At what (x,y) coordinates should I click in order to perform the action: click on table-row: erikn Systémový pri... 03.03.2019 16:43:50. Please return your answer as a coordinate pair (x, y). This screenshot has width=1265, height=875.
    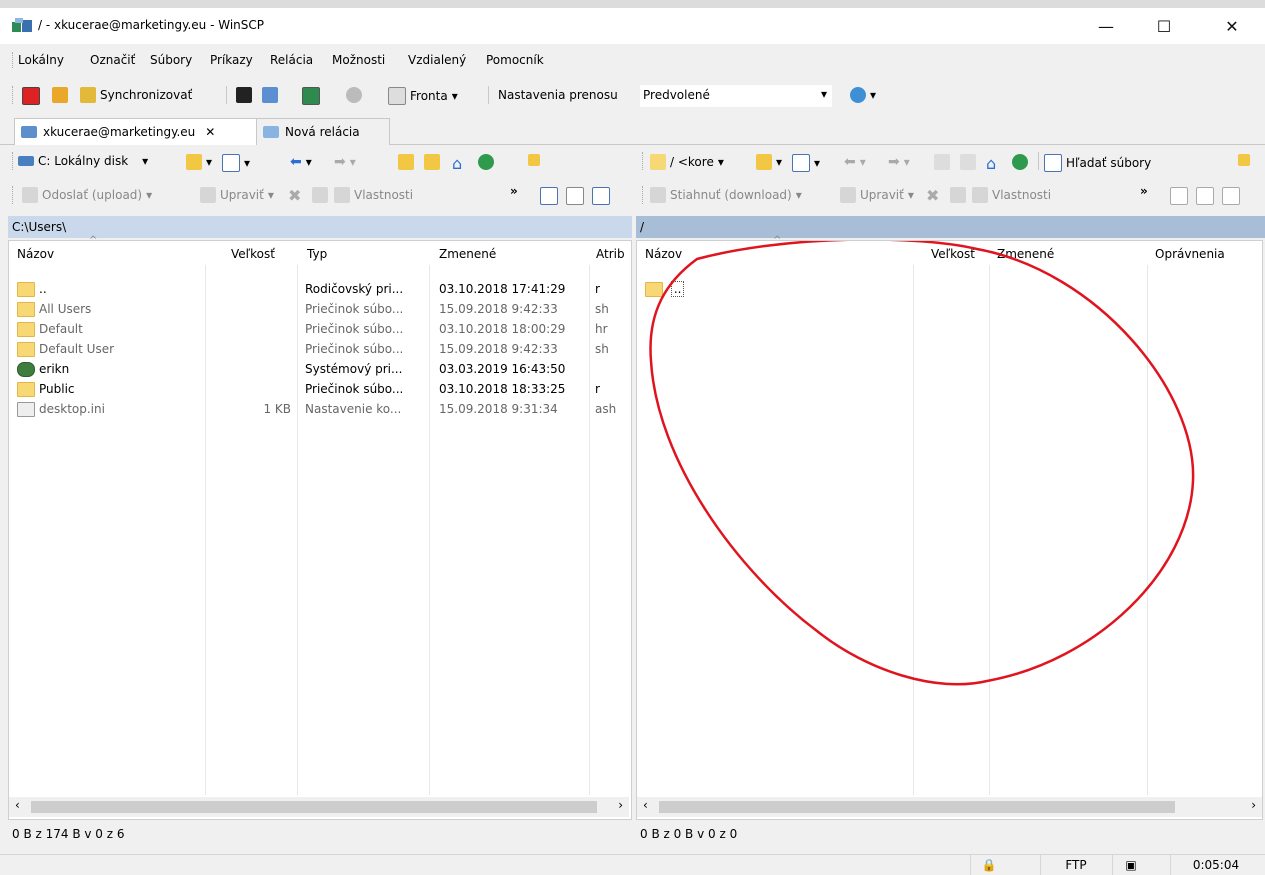
    Looking at the image, I should click on (319, 369).